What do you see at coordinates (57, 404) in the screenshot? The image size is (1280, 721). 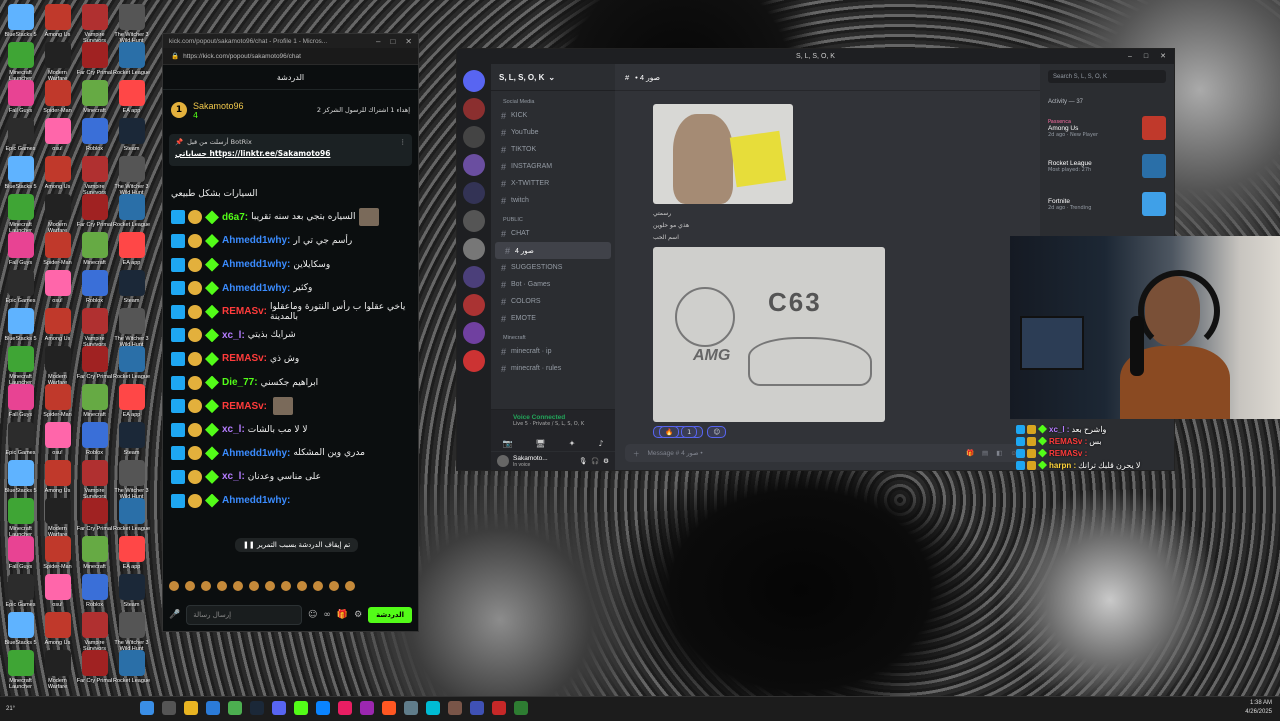 I see `desktop-shortcut: Spider-Man` at bounding box center [57, 404].